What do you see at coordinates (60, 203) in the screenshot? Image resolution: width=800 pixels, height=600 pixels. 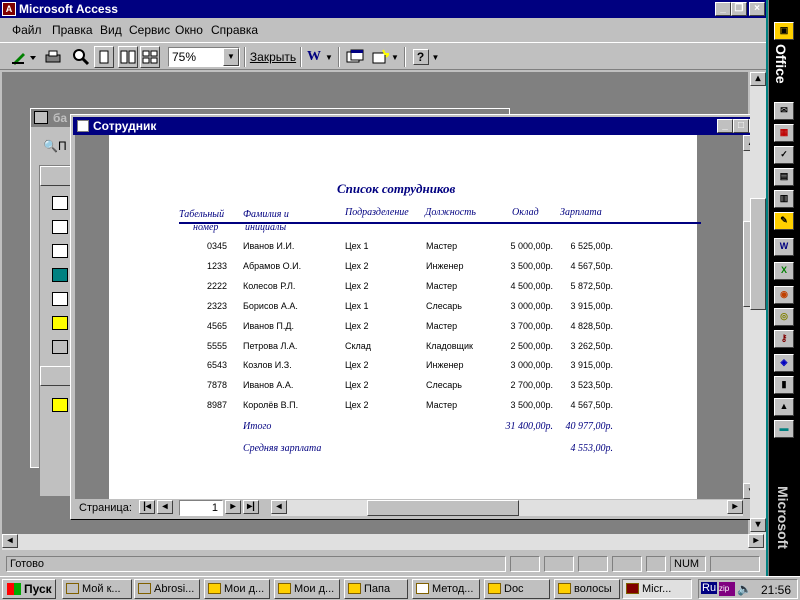 I see `tables-icon` at bounding box center [60, 203].